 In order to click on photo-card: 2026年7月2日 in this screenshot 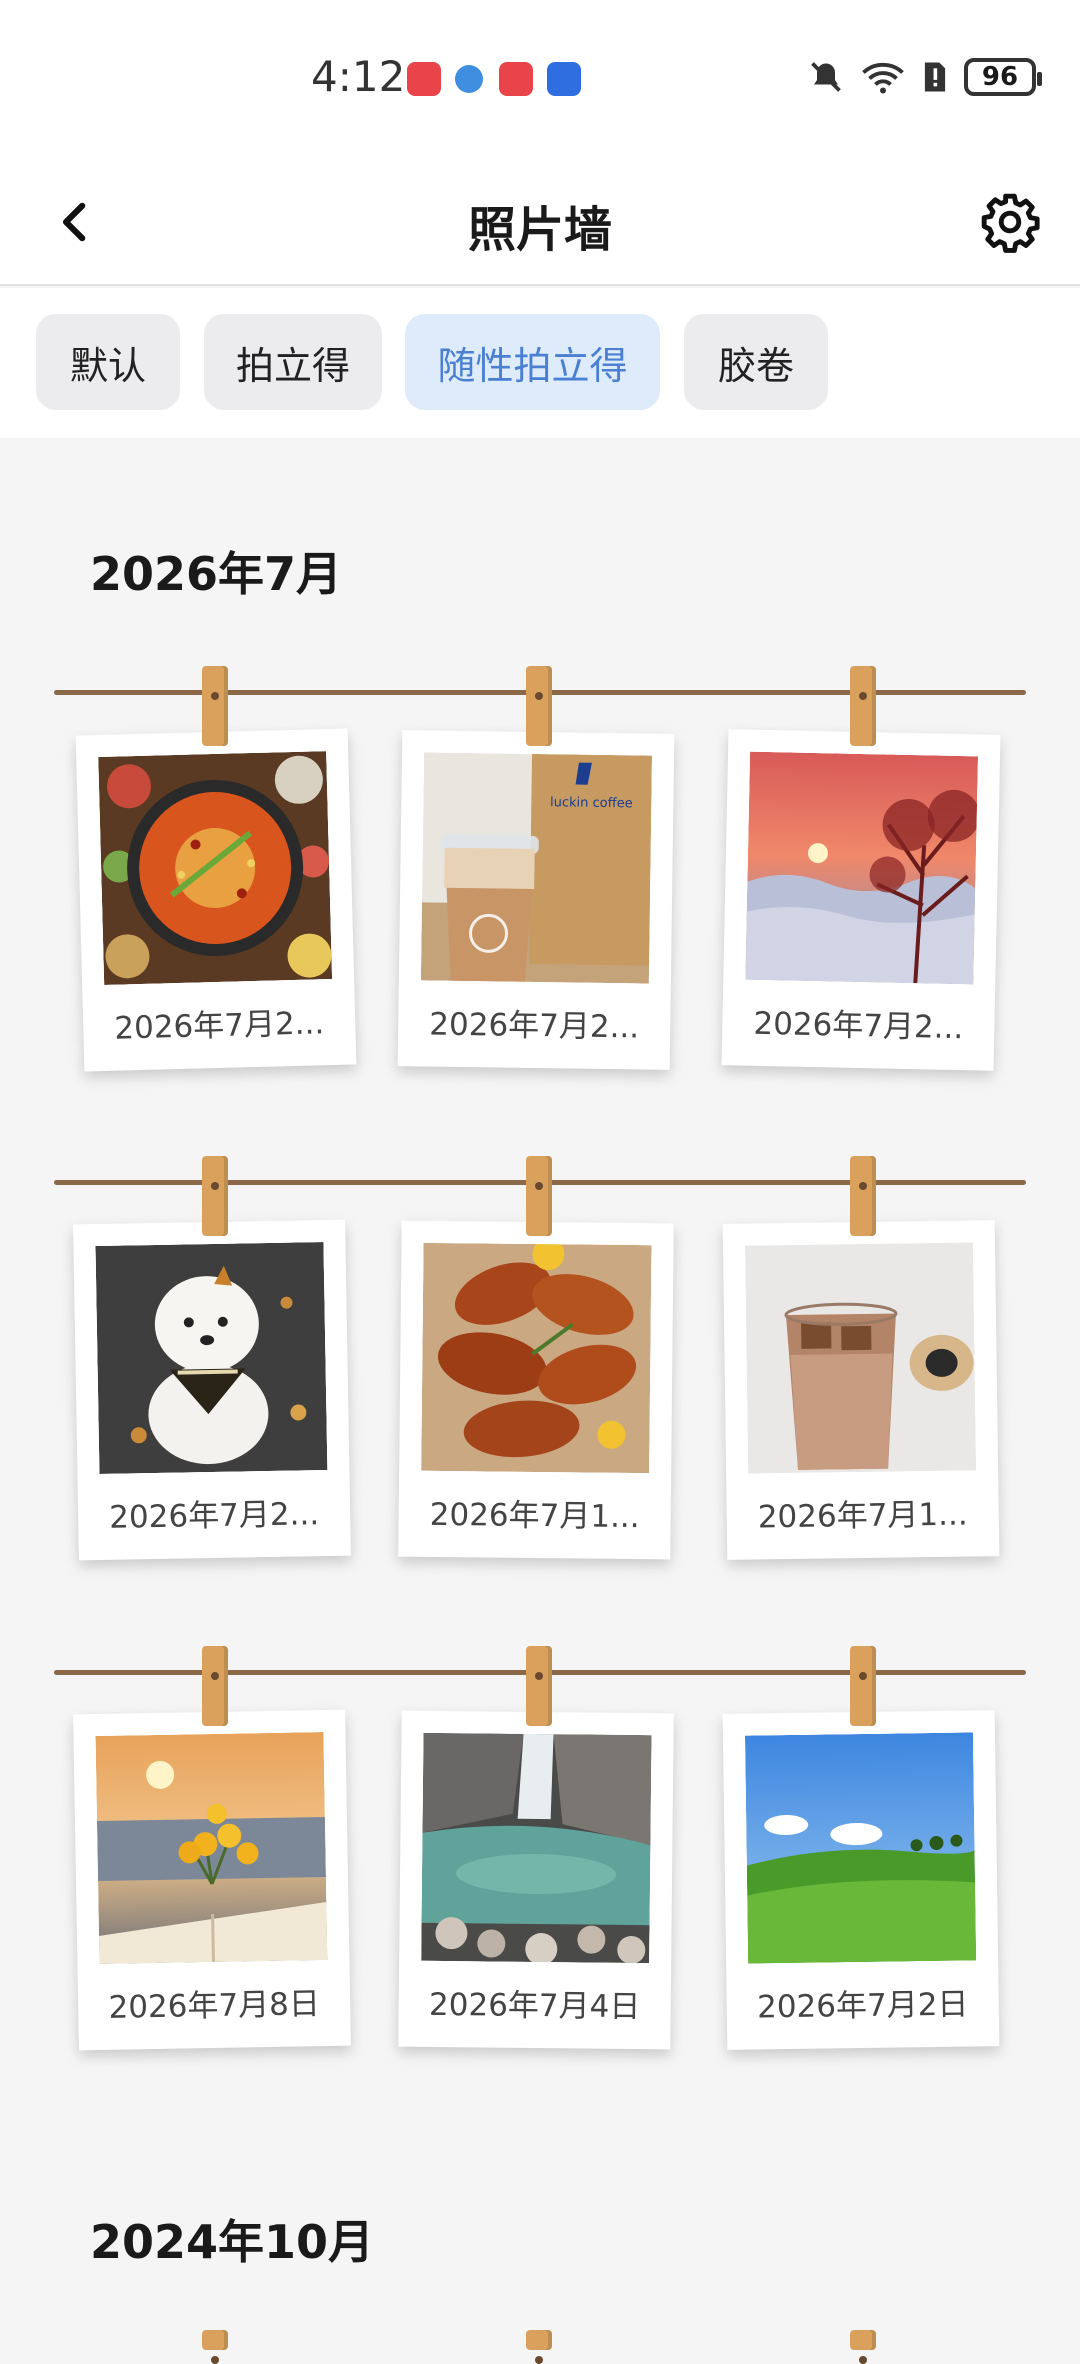, I will do `click(861, 1880)`.